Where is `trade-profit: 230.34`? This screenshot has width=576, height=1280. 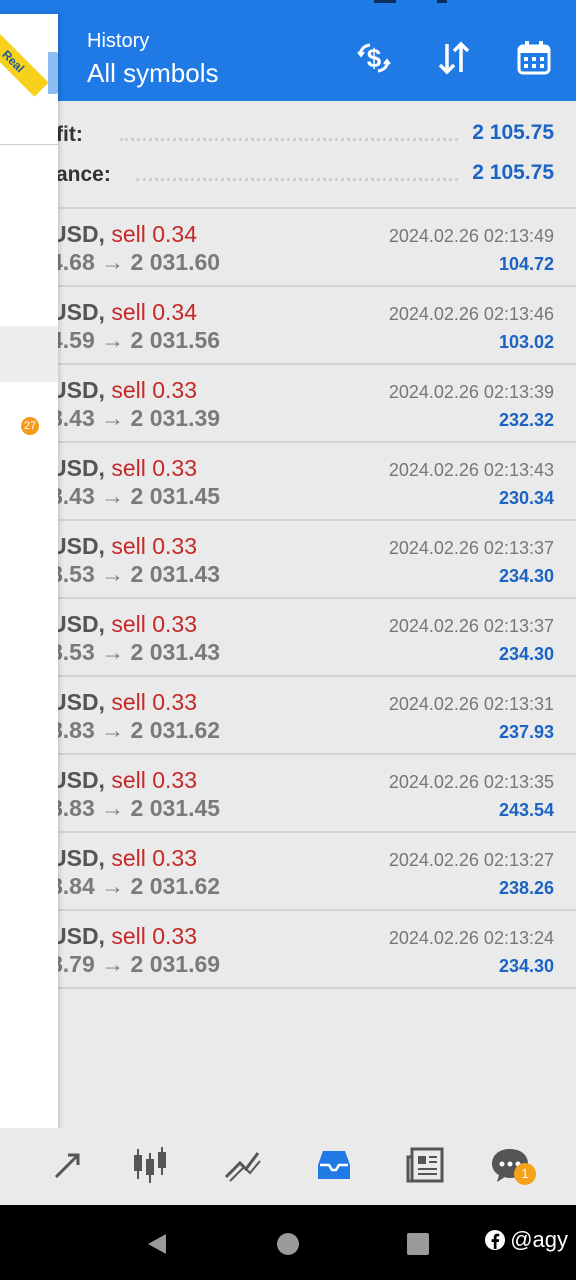
trade-profit: 230.34 is located at coordinates (526, 498).